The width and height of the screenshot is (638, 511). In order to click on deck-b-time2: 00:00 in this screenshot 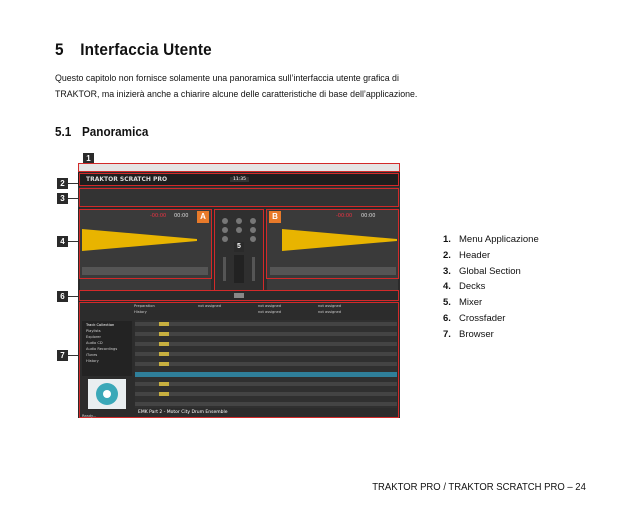, I will do `click(368, 216)`.